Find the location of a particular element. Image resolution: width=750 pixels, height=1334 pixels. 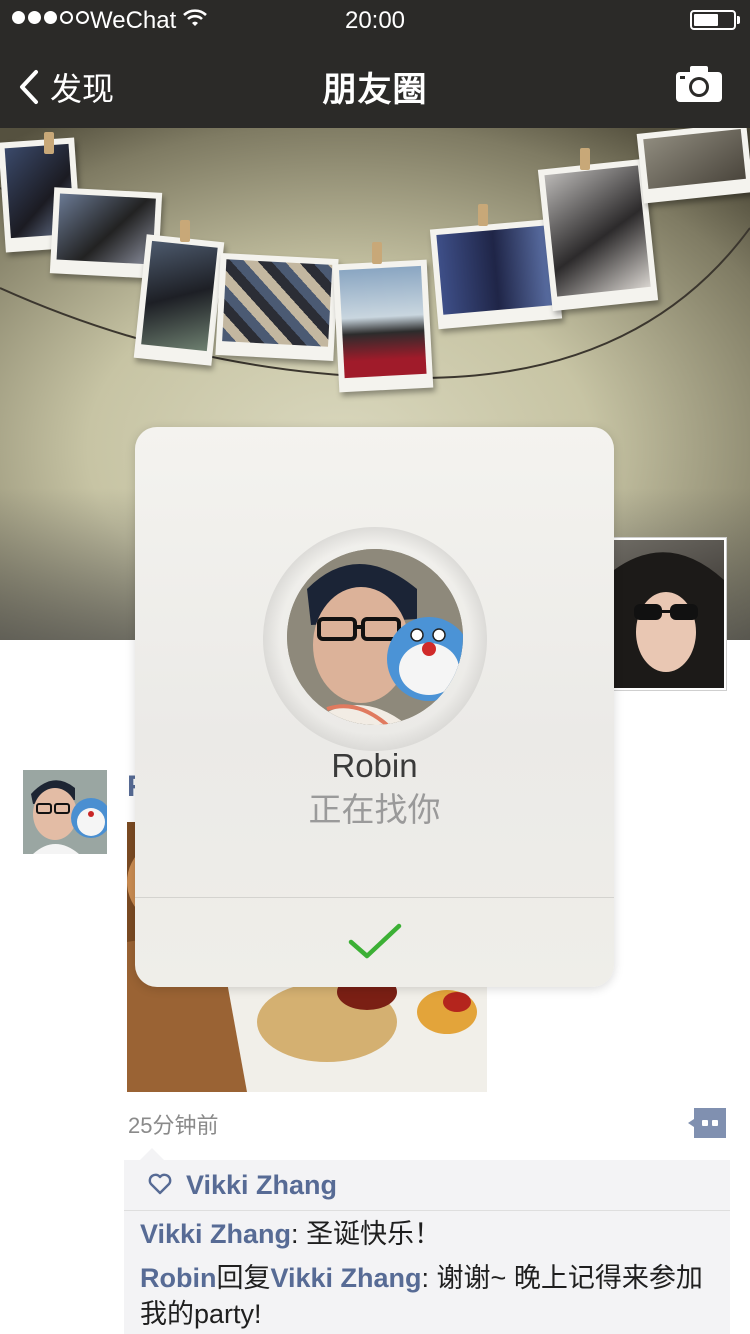

post-author-avatar is located at coordinates (65, 812).